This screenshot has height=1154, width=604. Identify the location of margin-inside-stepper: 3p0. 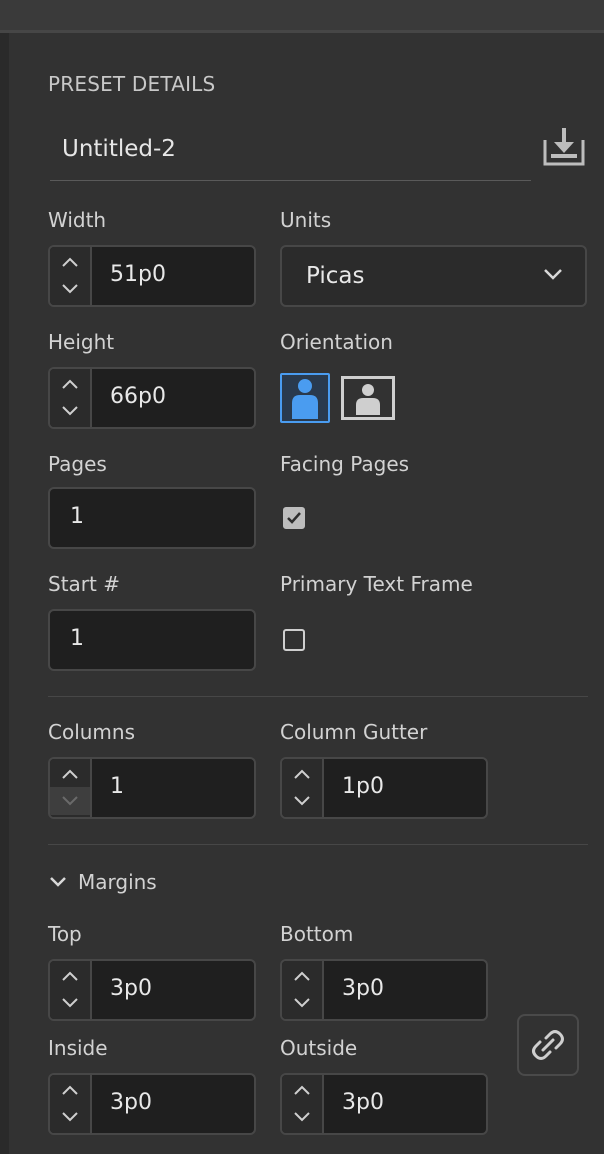
(152, 1104).